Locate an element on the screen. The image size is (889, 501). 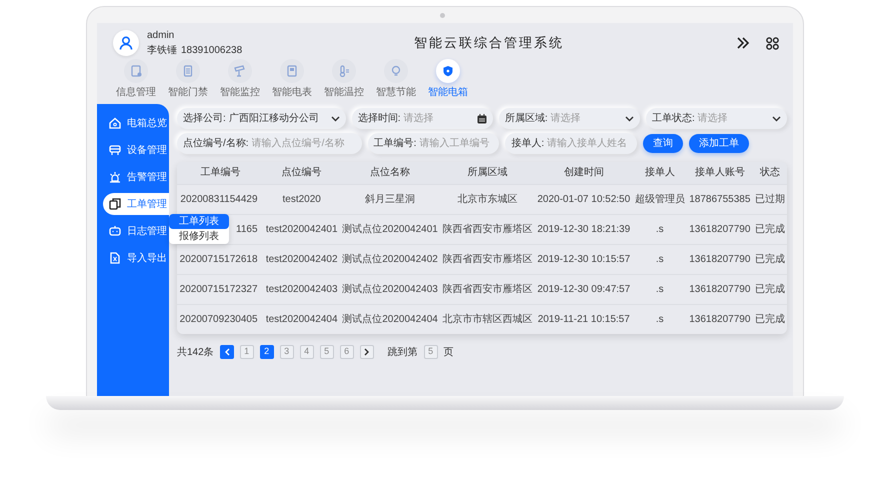
submenu-item: 报修列表 is located at coordinates (199, 236).